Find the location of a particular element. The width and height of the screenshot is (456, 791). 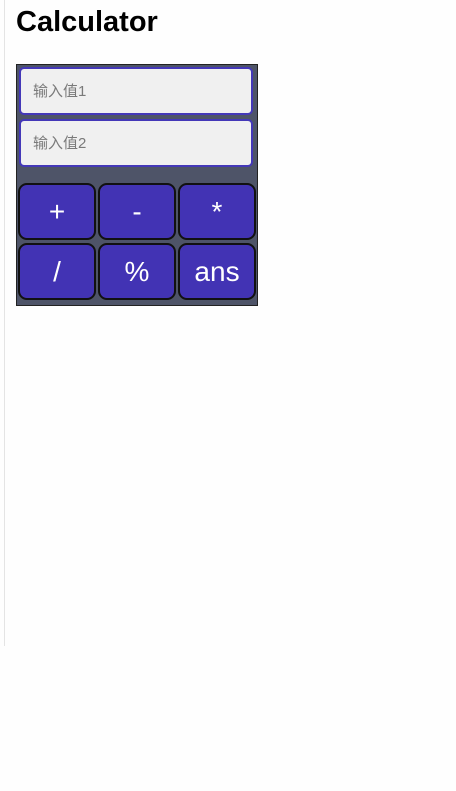

subtract-button: - is located at coordinates (137, 211).